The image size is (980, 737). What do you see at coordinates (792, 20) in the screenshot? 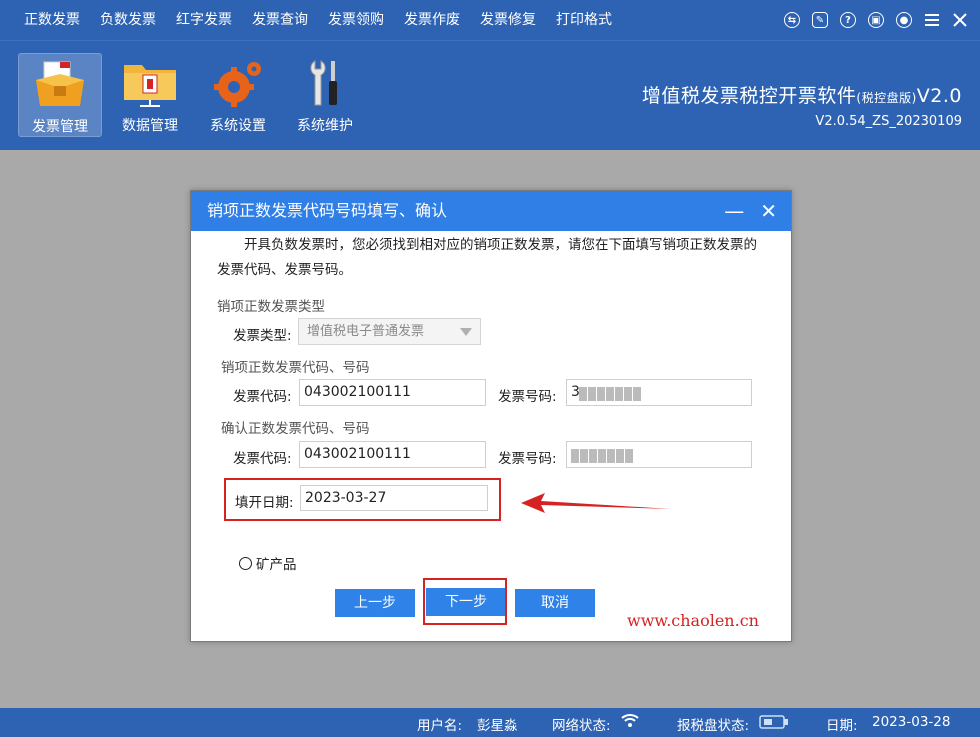
I see `exchange-icon: ⇆` at bounding box center [792, 20].